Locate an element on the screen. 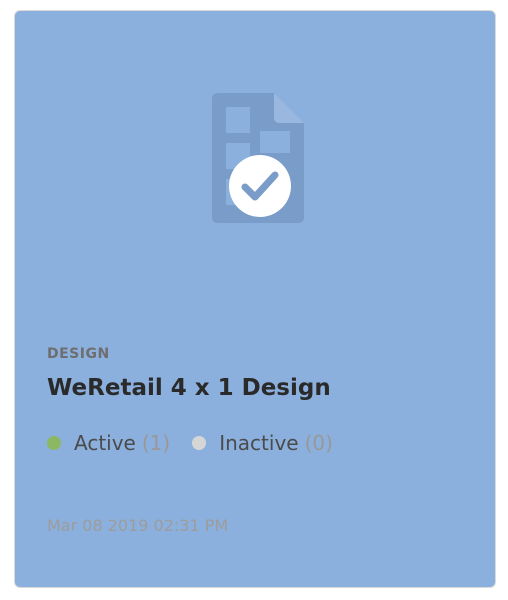 This screenshot has width=508, height=600. card-type-label: DESIGN is located at coordinates (78, 354).